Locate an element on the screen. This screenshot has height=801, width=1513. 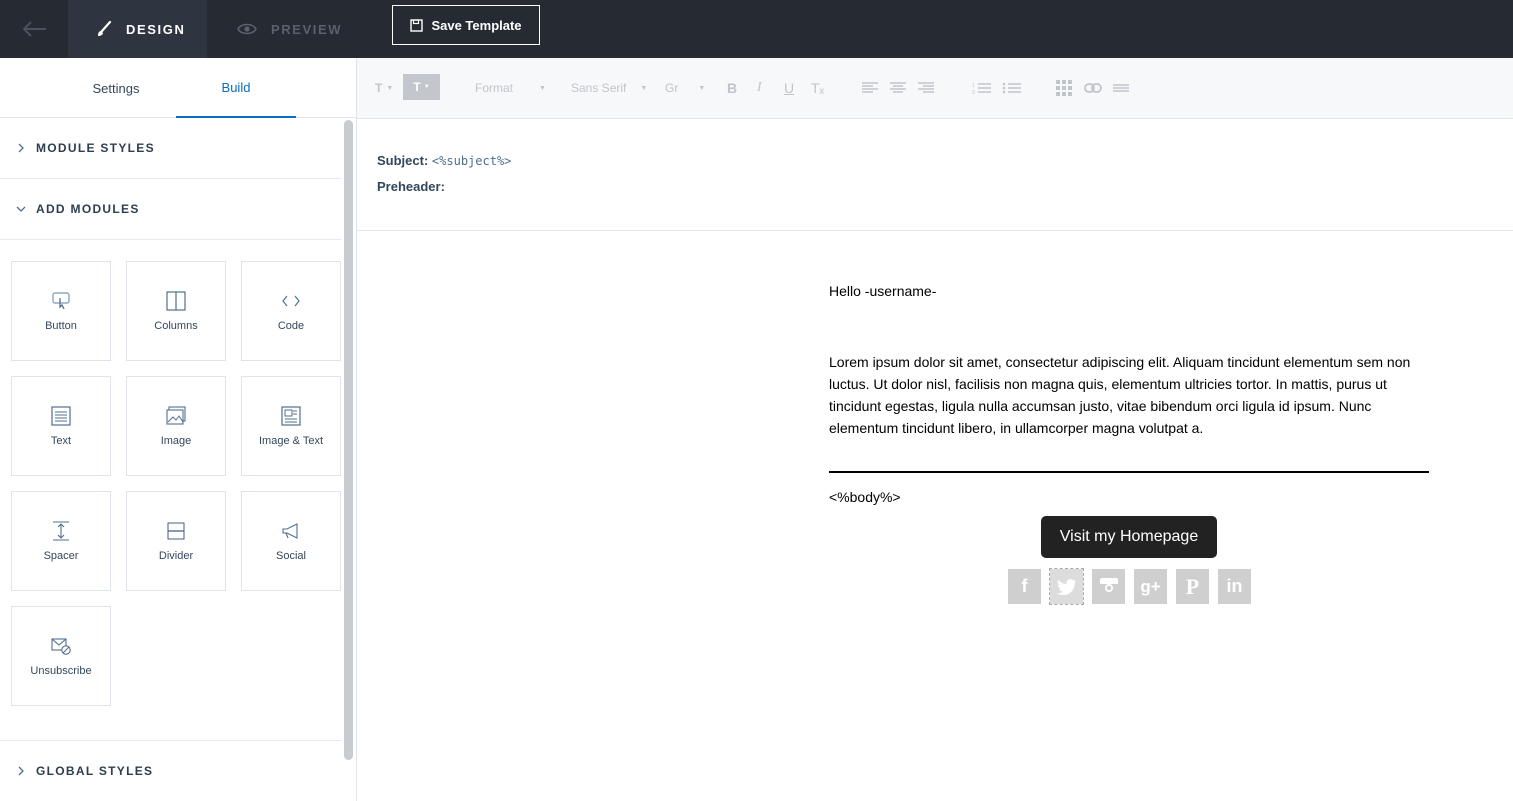
module-unsubscribe: Unsubscribe is located at coordinates (61, 656).